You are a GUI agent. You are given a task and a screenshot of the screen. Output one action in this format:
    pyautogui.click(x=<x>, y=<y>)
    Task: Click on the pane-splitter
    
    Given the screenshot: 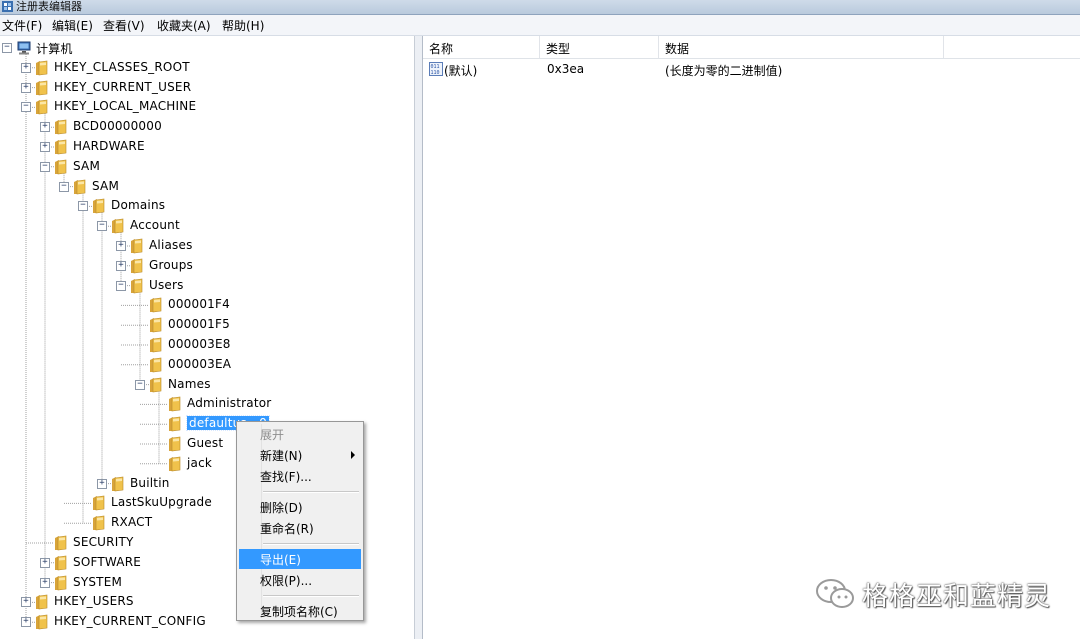 What is the action you would take?
    pyautogui.click(x=419, y=337)
    